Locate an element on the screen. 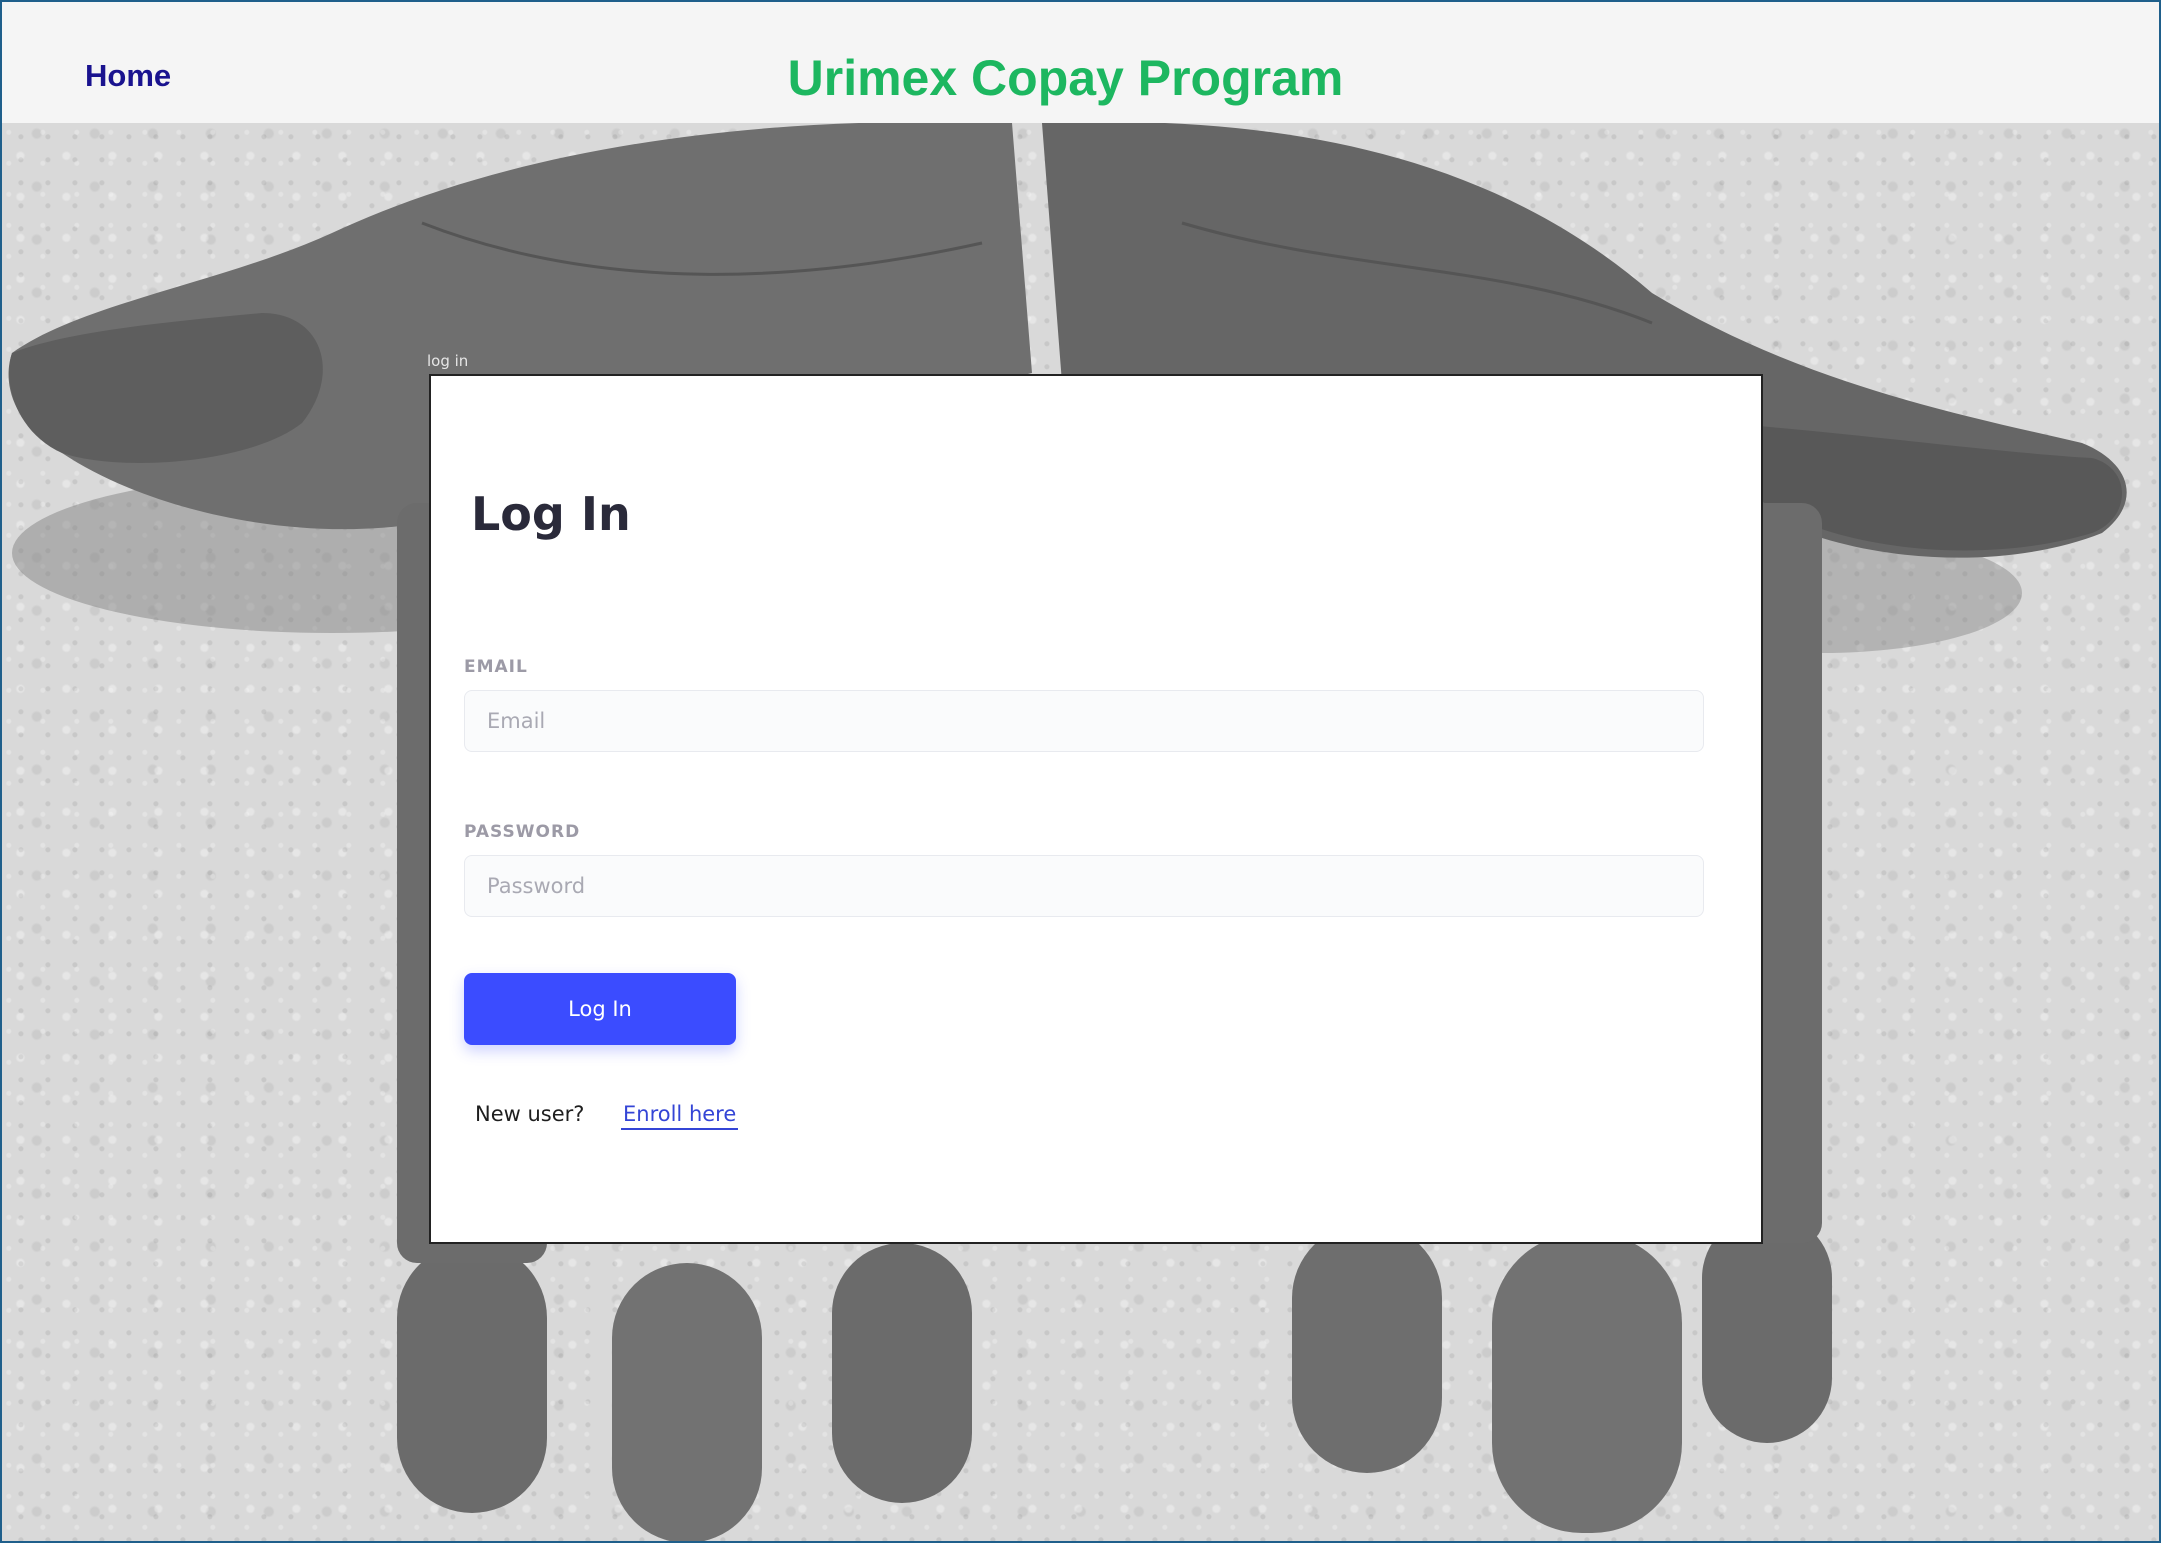  new-user-text: New user? is located at coordinates (530, 1114).